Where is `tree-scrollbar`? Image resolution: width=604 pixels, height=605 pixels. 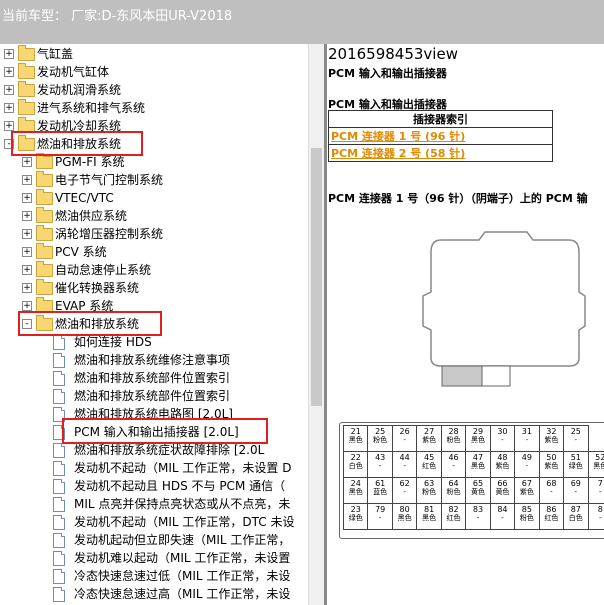 tree-scrollbar is located at coordinates (316, 324).